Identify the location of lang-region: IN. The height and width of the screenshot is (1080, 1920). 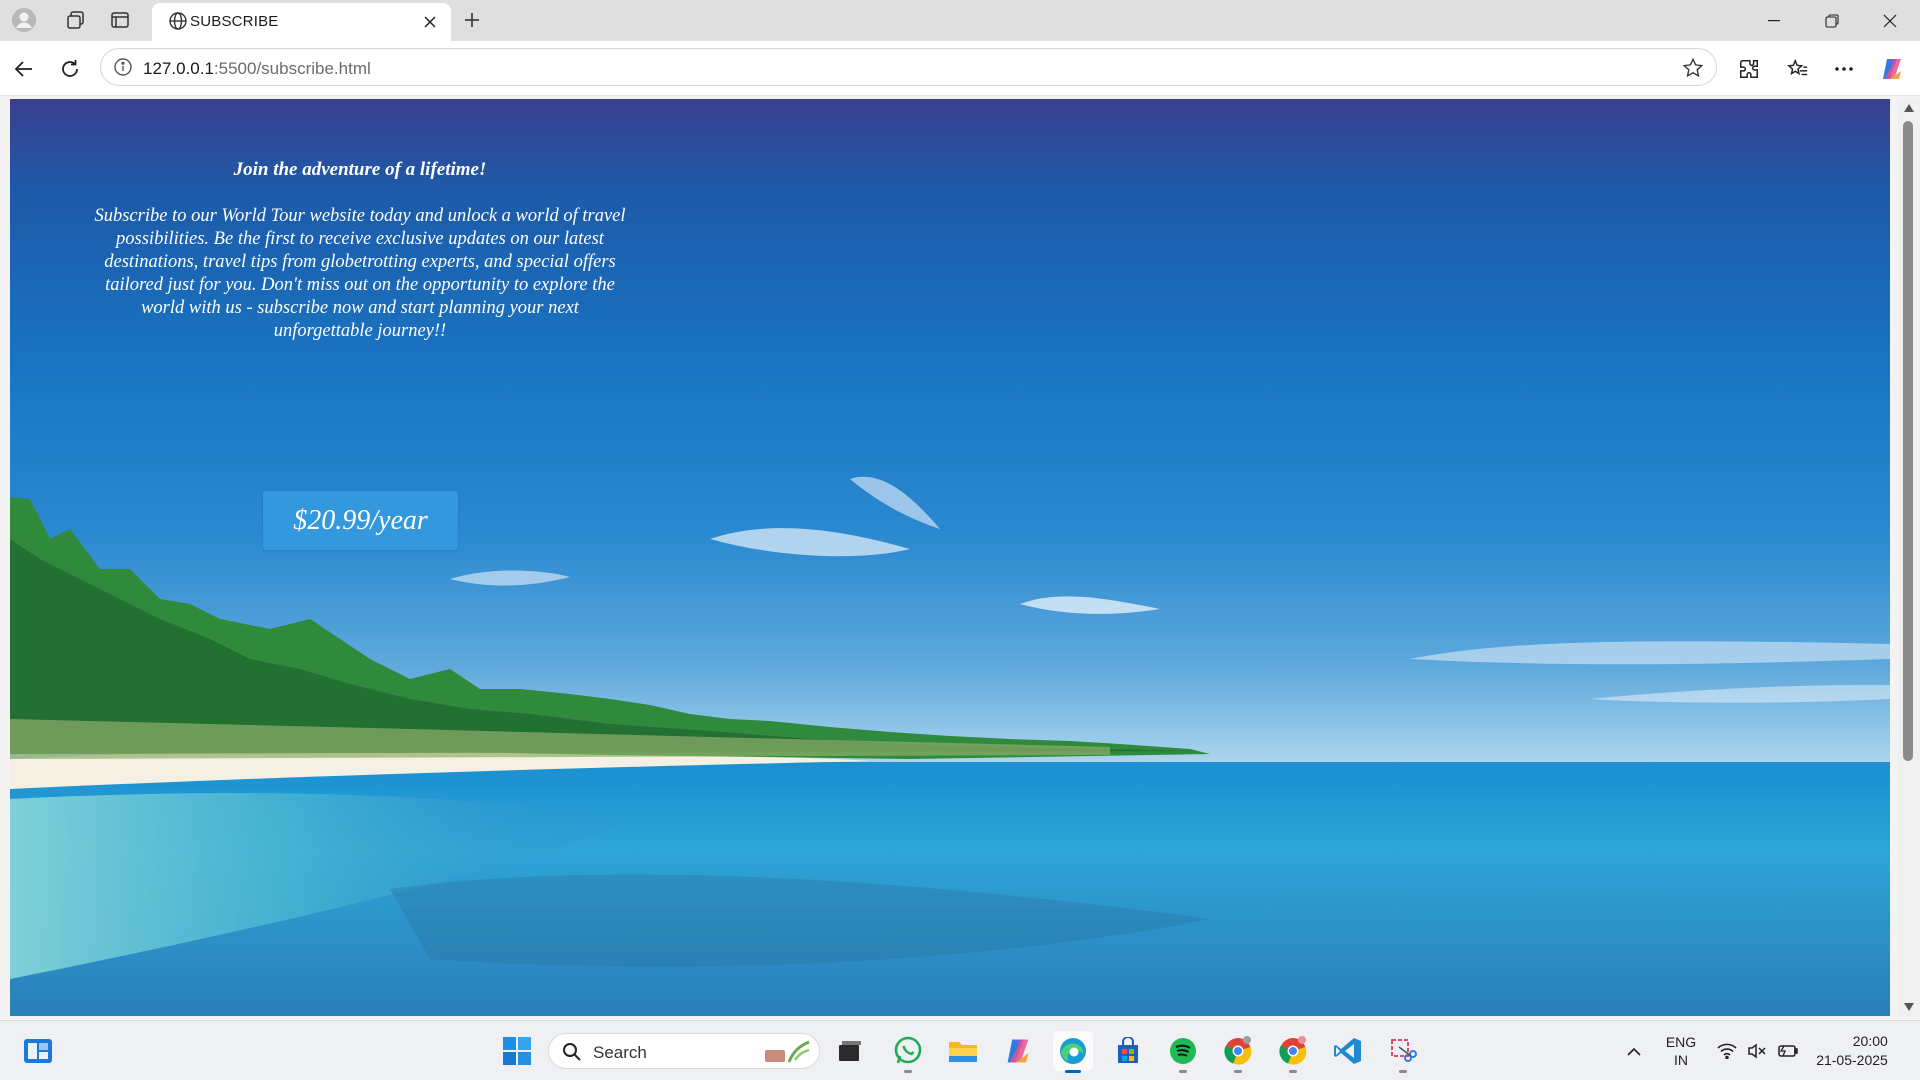
(1681, 1060).